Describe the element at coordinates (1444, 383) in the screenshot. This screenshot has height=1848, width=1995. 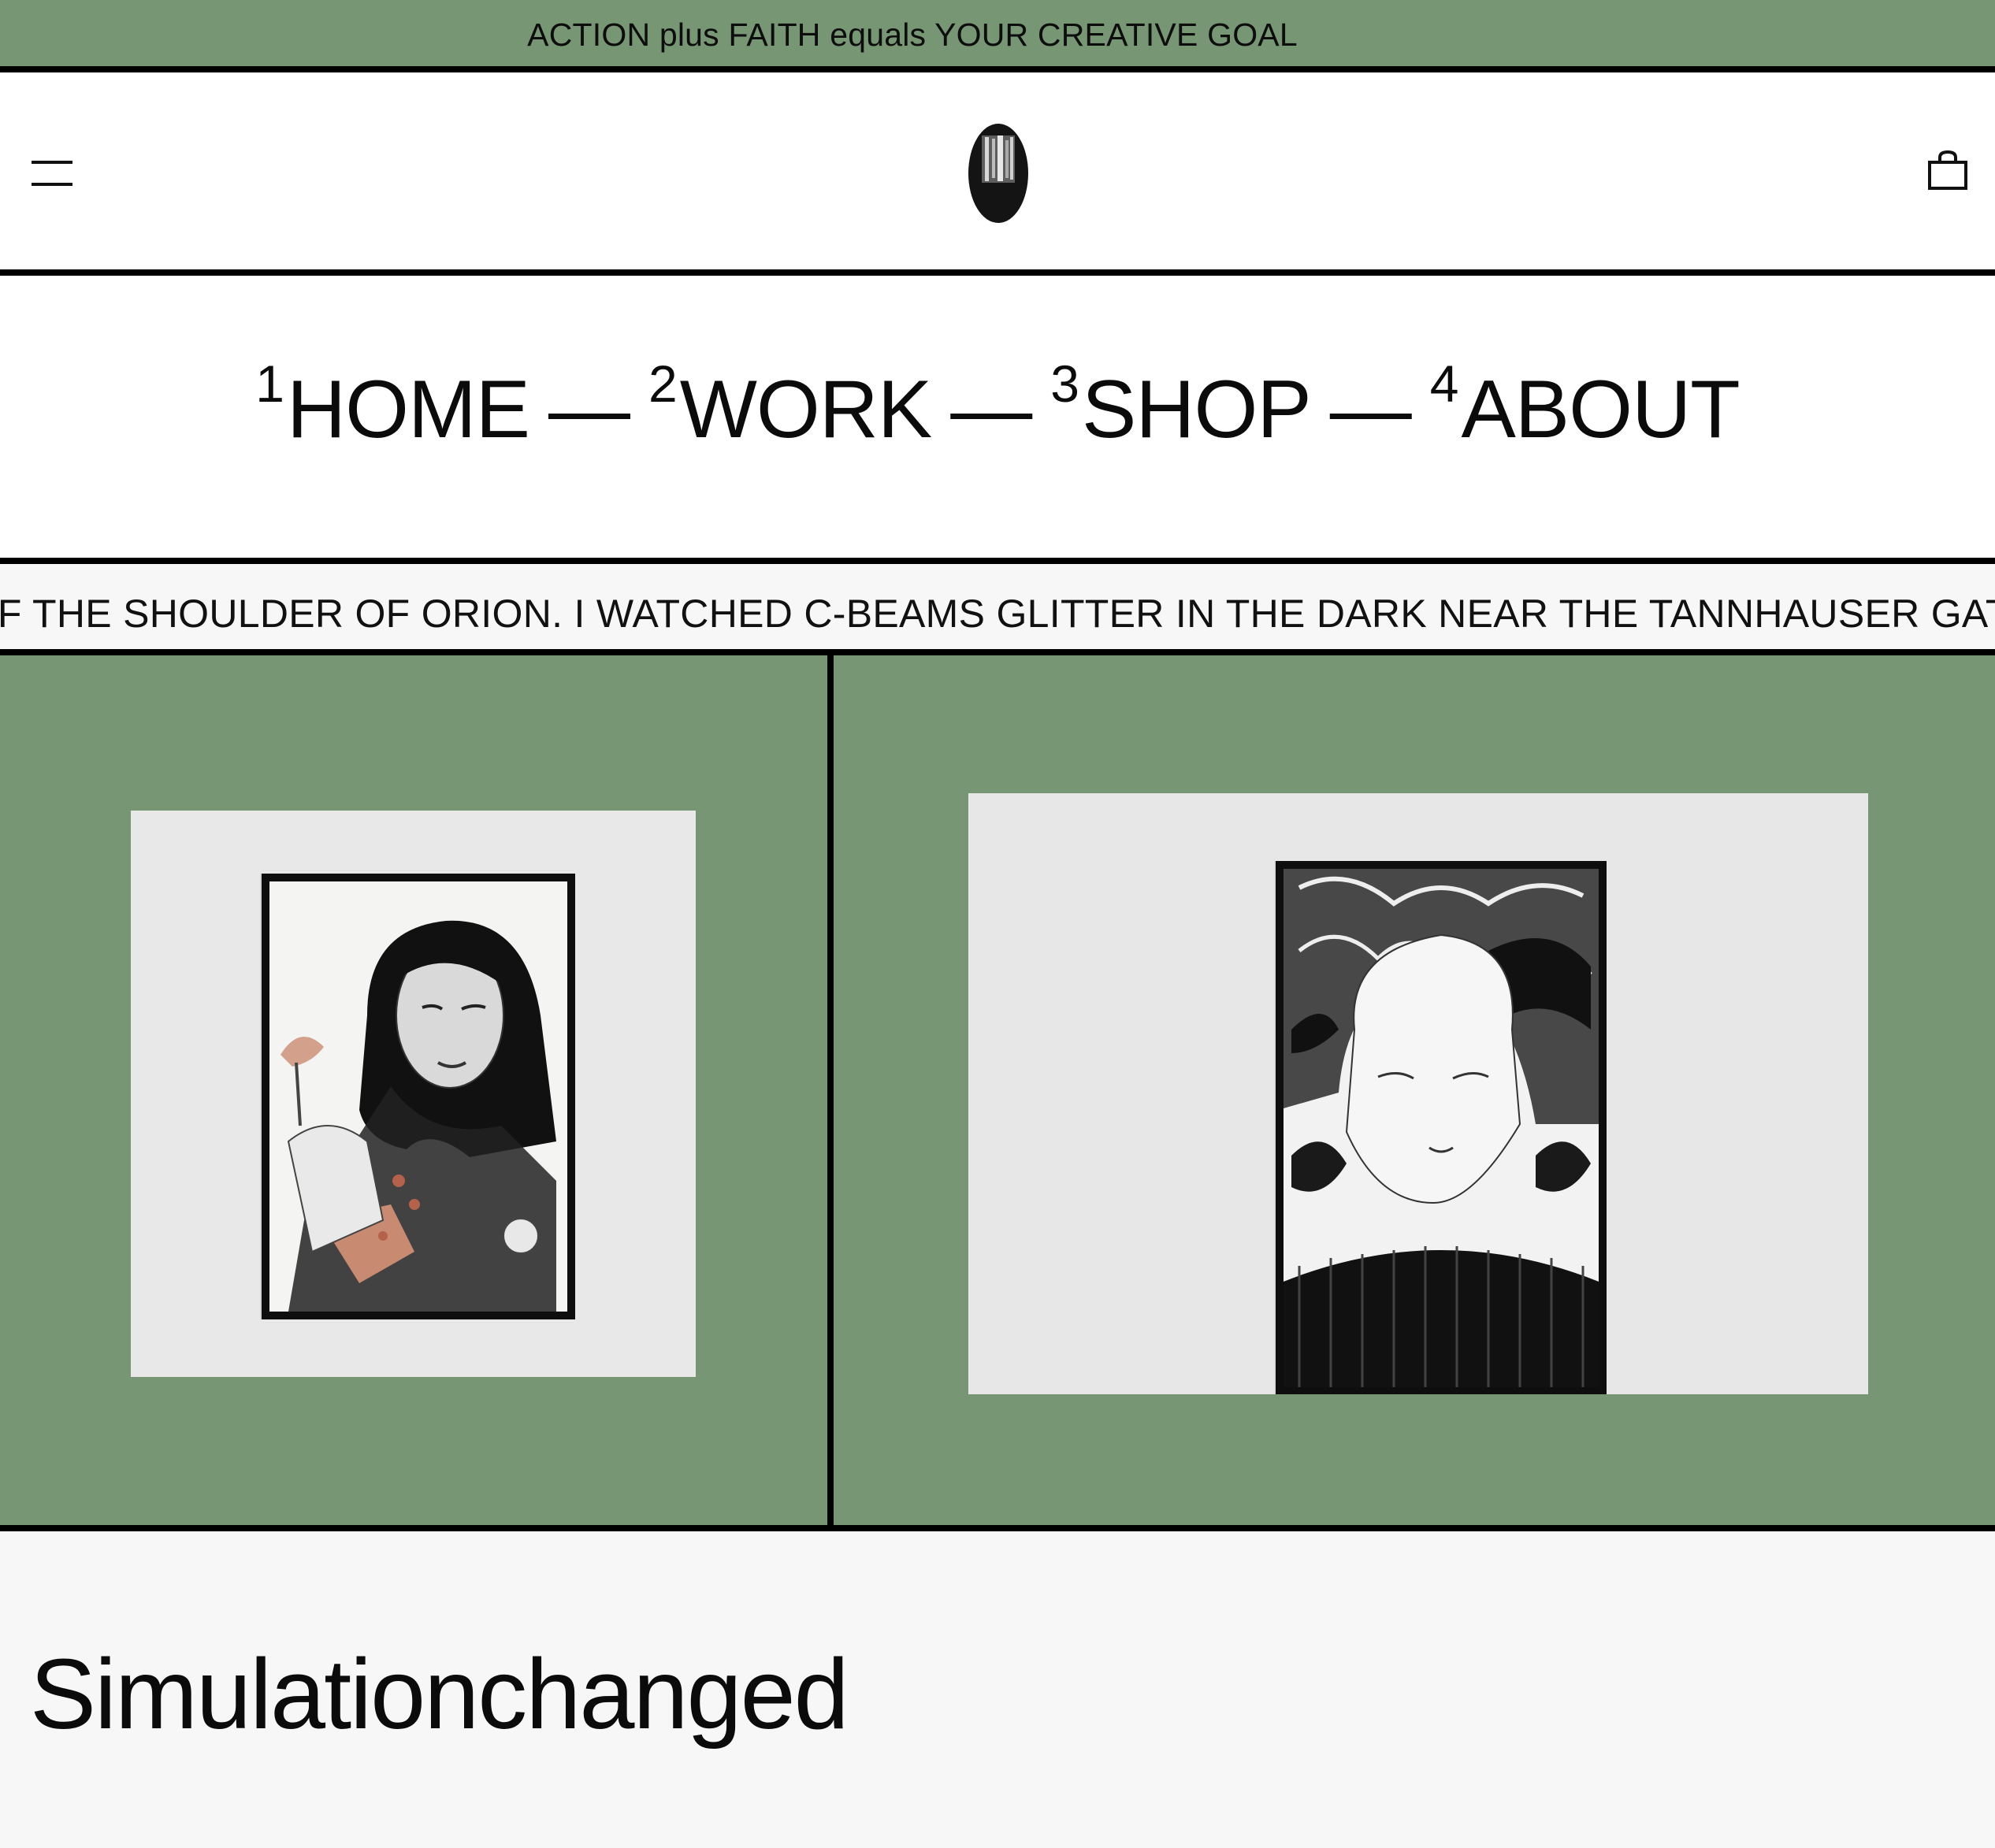
I see `nav-number: 4` at that location.